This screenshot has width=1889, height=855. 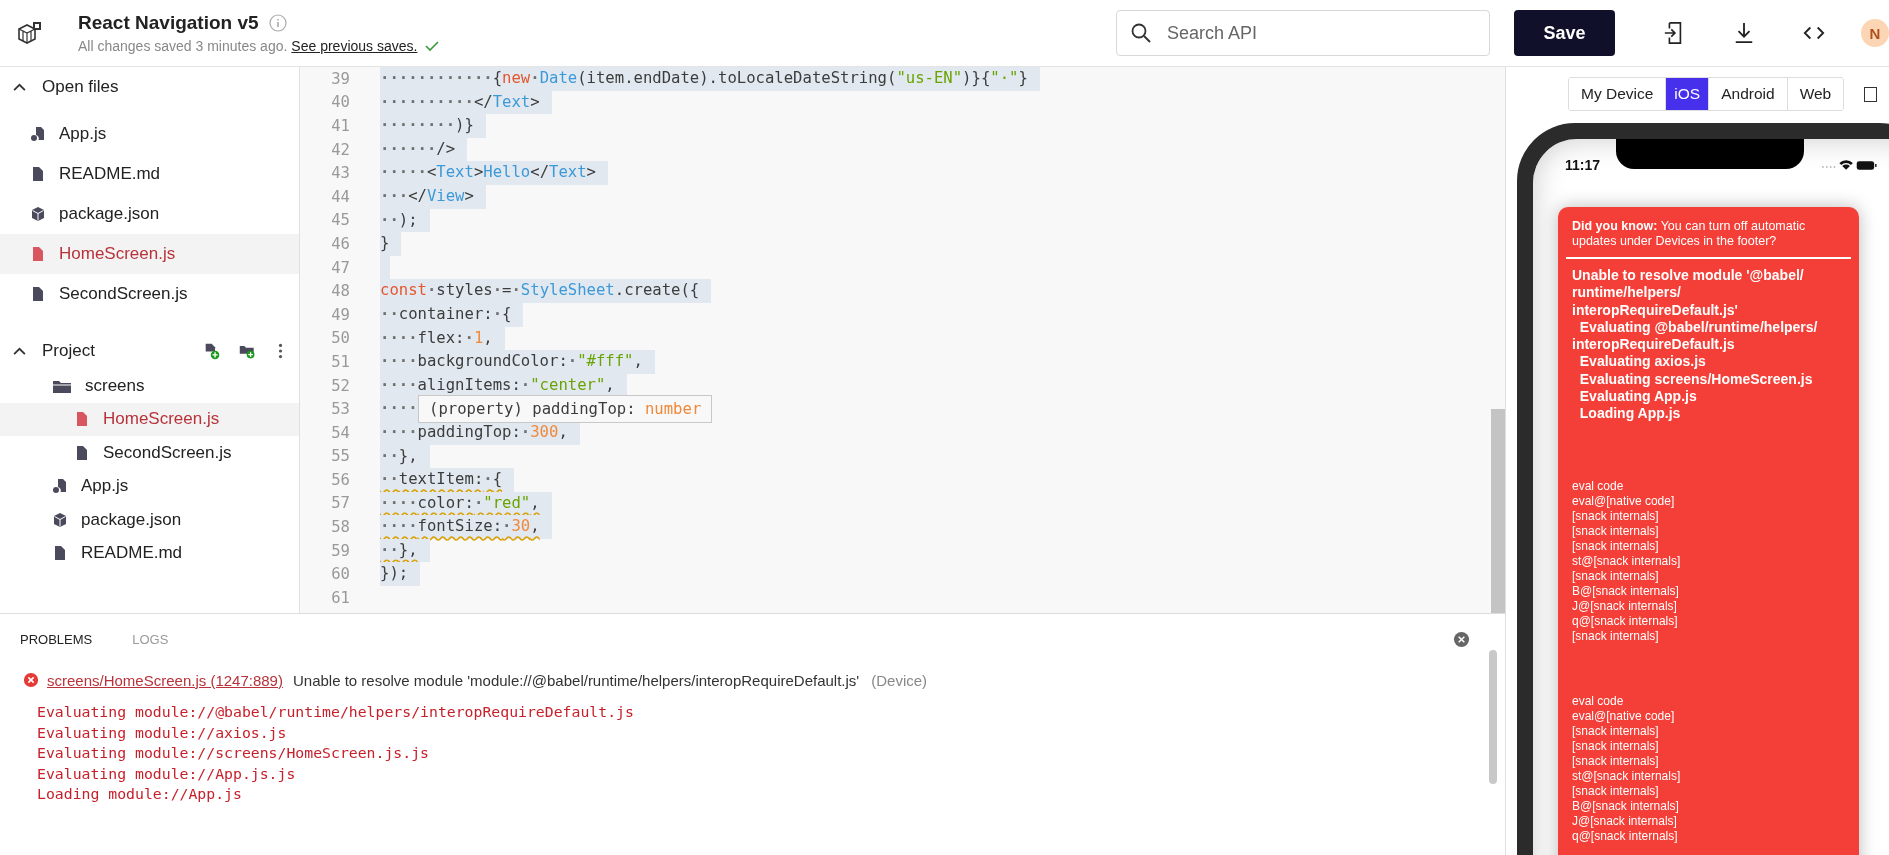 What do you see at coordinates (1642, 362) in the screenshot?
I see `error-line: Evaluating axios.js` at bounding box center [1642, 362].